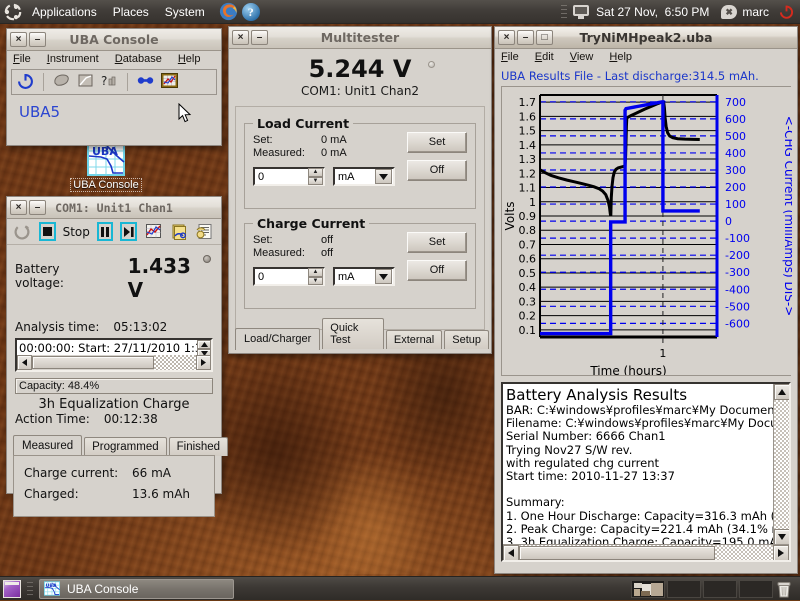 Image resolution: width=800 pixels, height=601 pixels. I want to click on tab-setup: Setup, so click(466, 339).